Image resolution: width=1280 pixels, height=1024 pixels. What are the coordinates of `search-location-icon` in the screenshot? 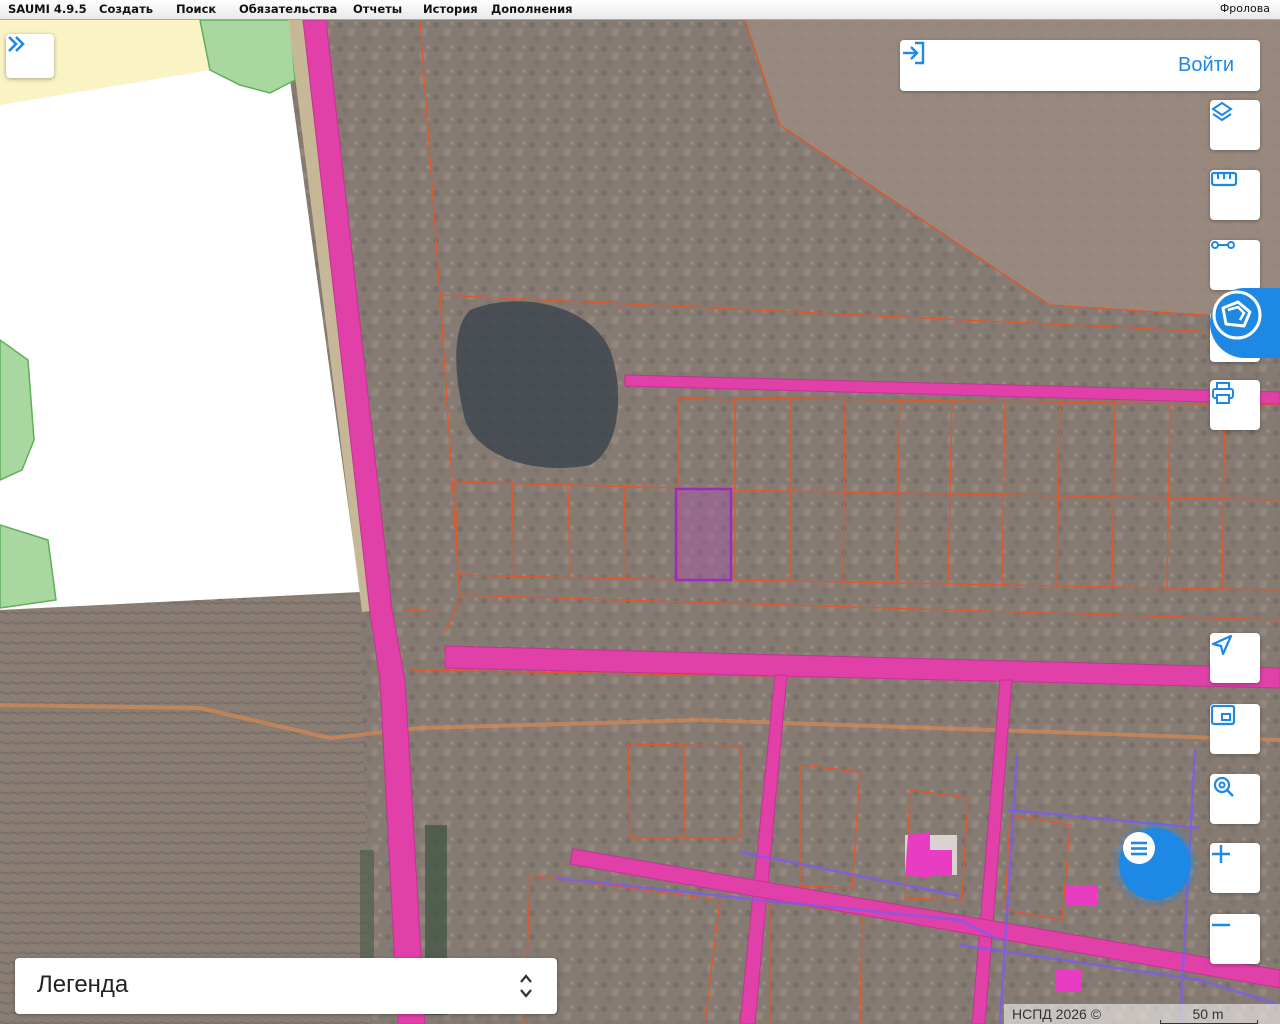 It's located at (1223, 786).